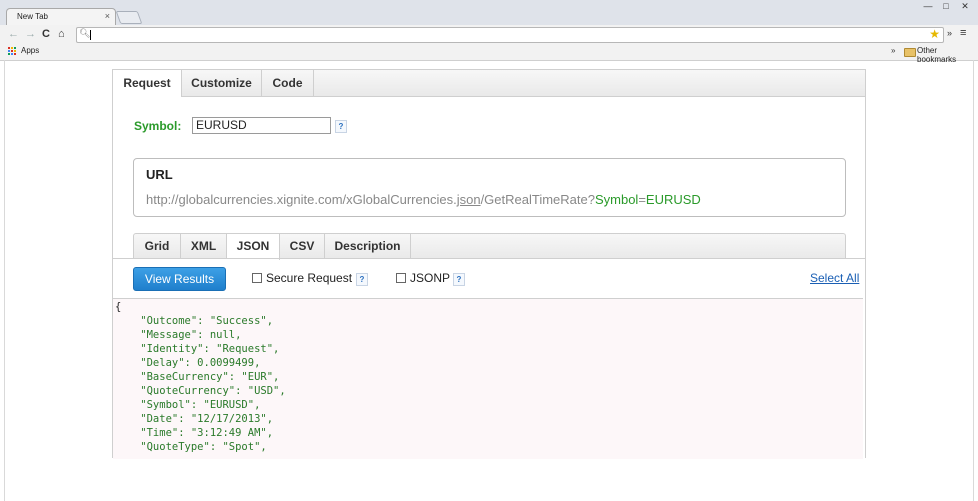  Describe the element at coordinates (200, 391) in the screenshot. I see `code-line: "QuoteCurrency": "USD",` at that location.